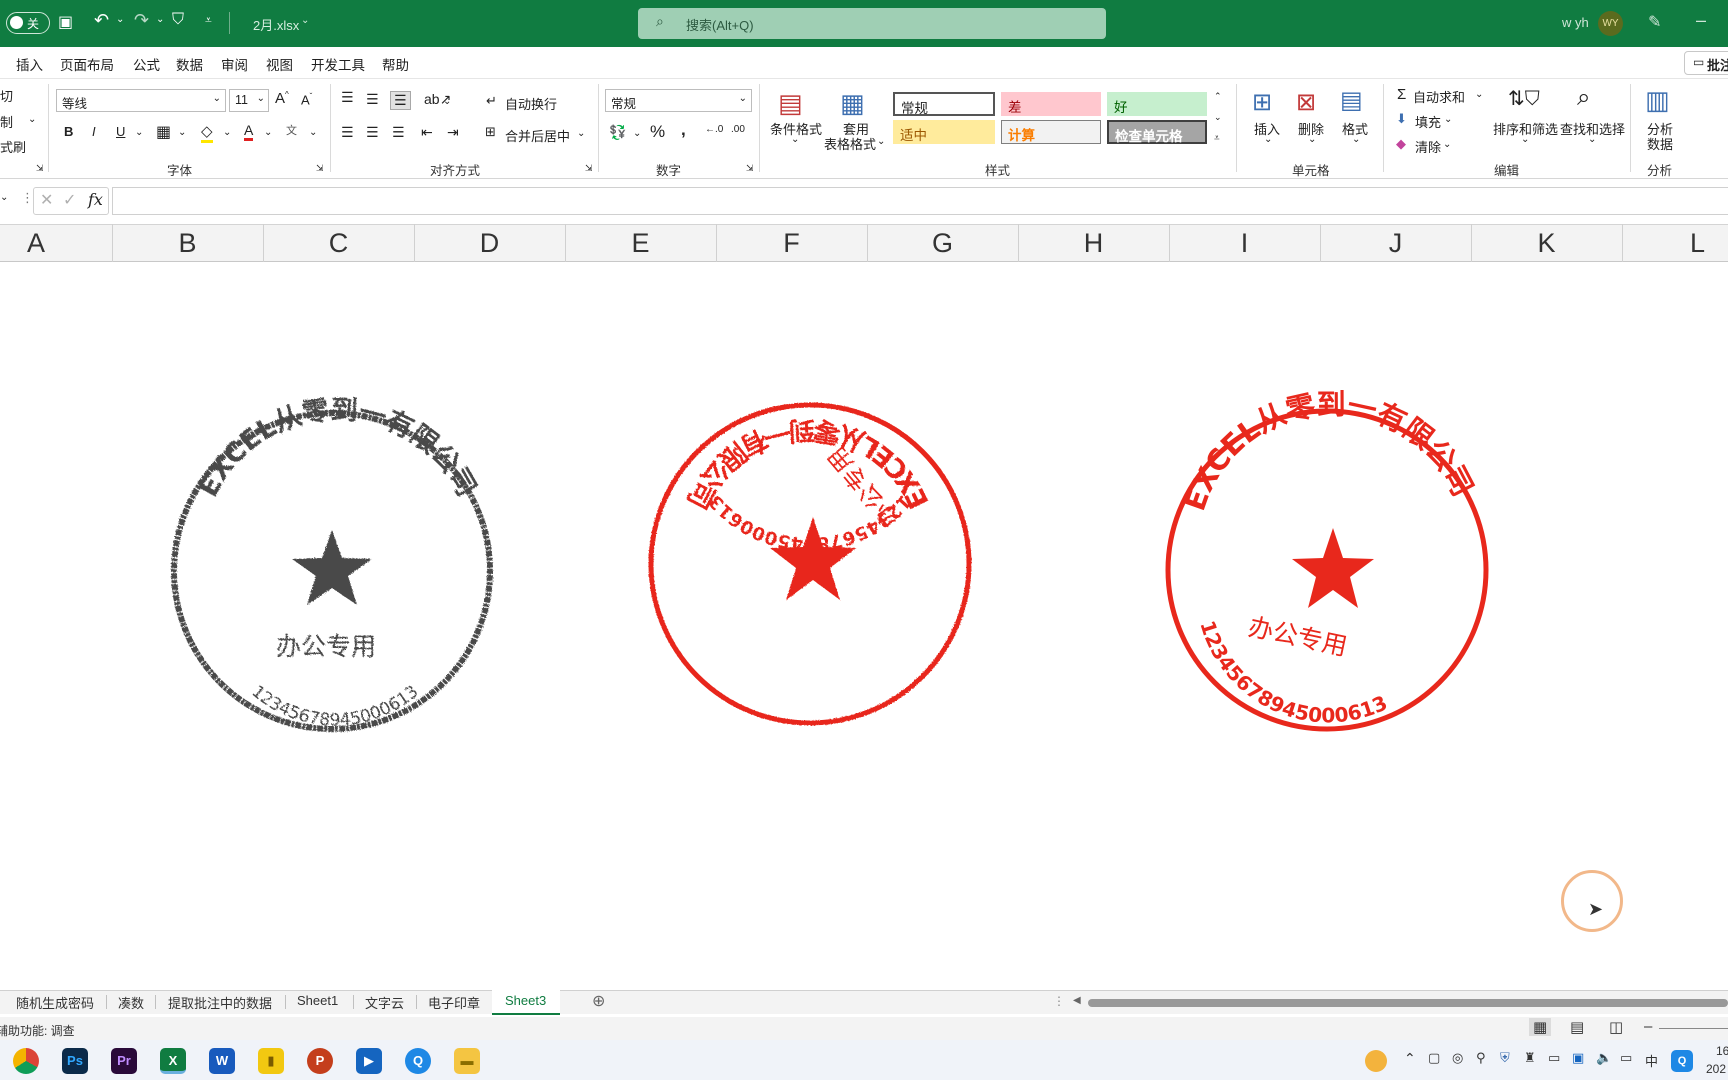 The image size is (1728, 1080). What do you see at coordinates (1626, 1058) in the screenshot?
I see `network-icon: ▭` at bounding box center [1626, 1058].